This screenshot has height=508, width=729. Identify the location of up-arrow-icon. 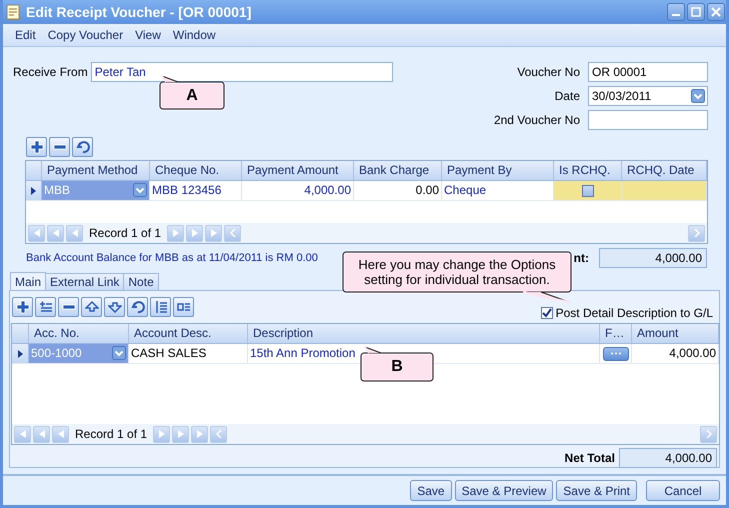
(91, 307).